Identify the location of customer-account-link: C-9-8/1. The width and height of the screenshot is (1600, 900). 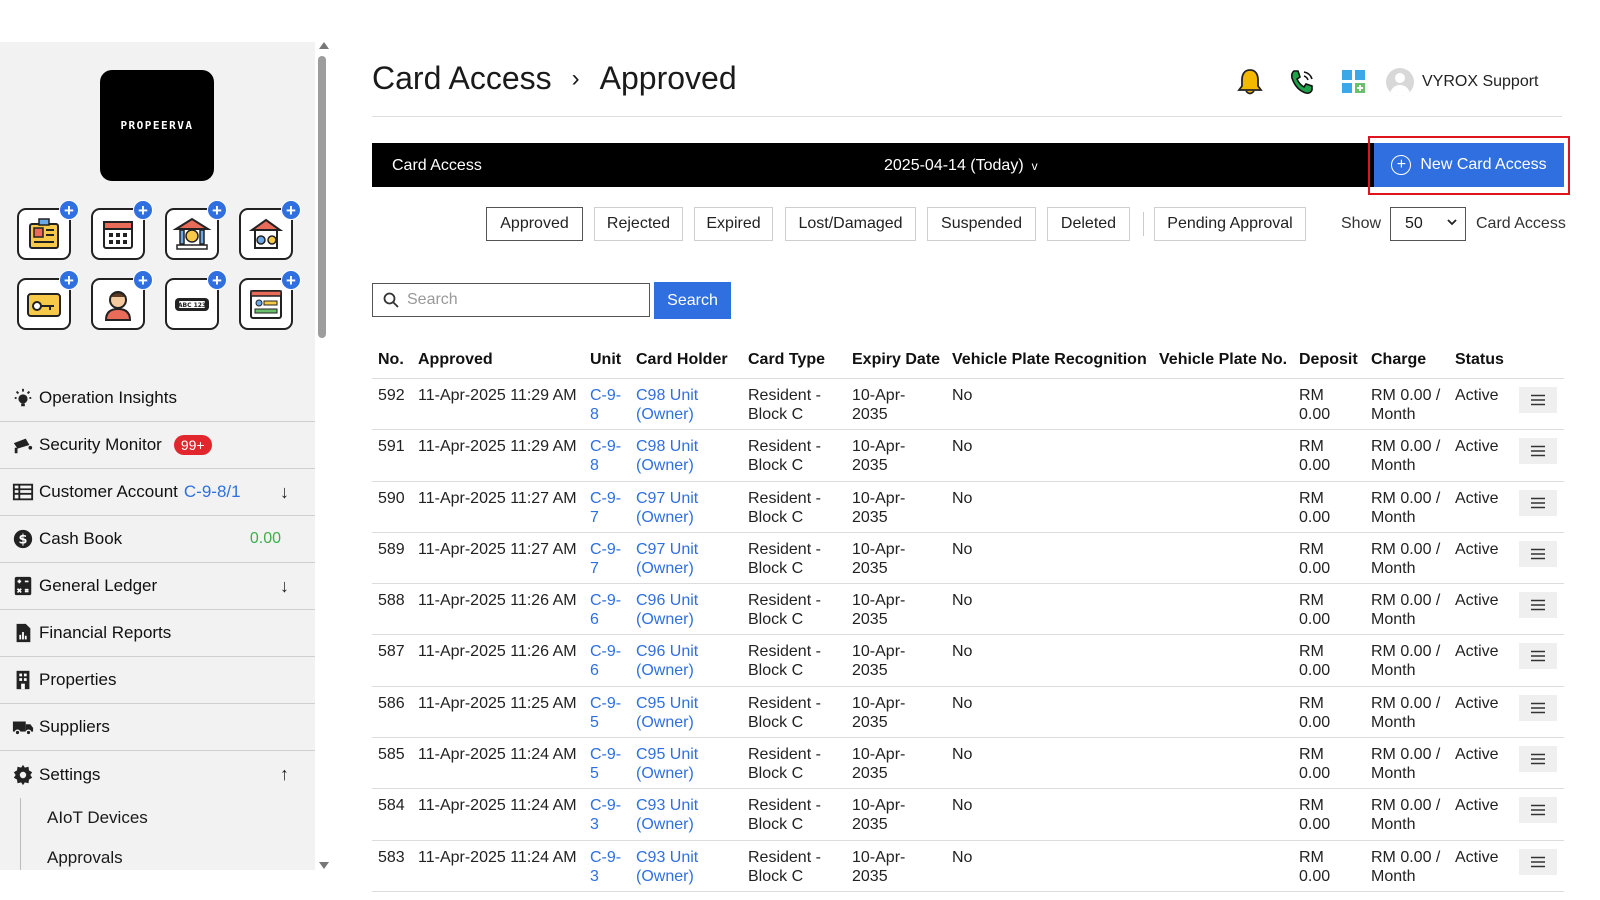
(212, 492).